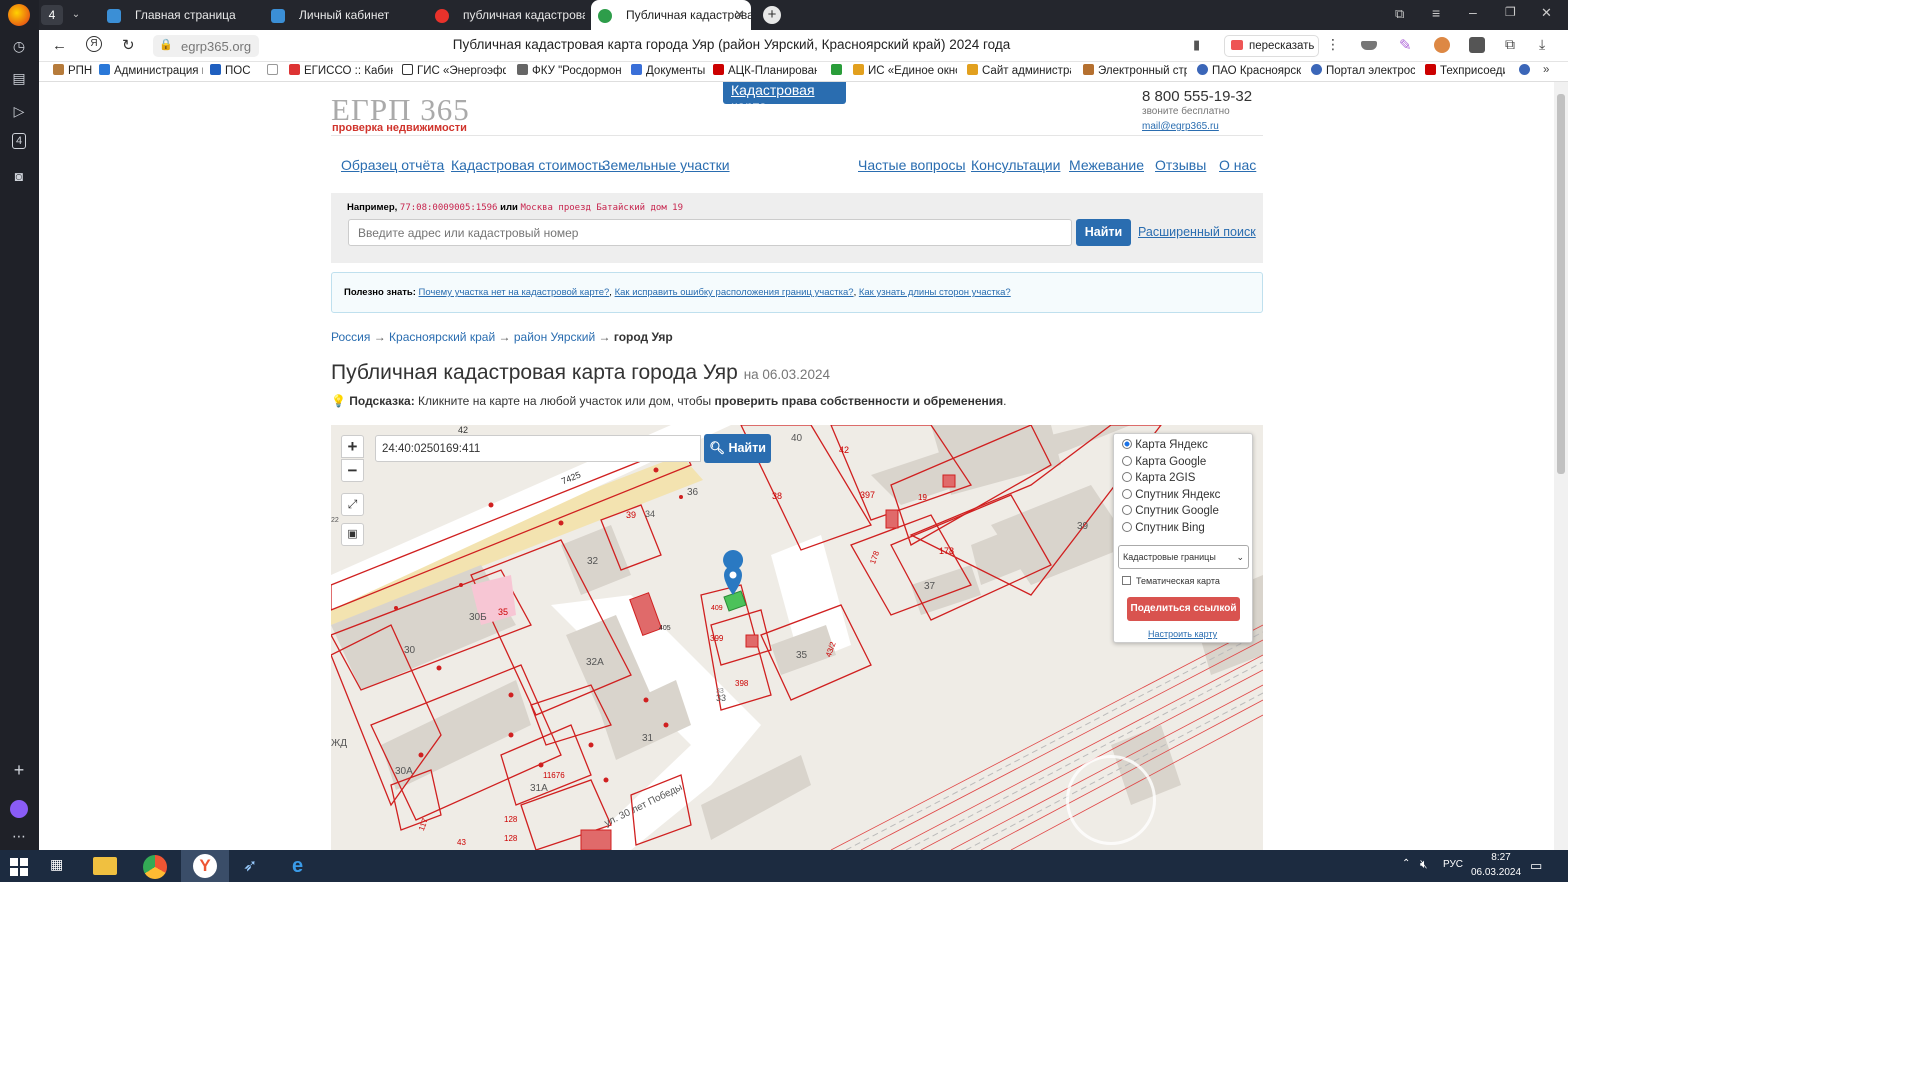 This screenshot has width=1920, height=1080. What do you see at coordinates (352, 504) in the screenshot?
I see `fullscreen-icon: ⤢` at bounding box center [352, 504].